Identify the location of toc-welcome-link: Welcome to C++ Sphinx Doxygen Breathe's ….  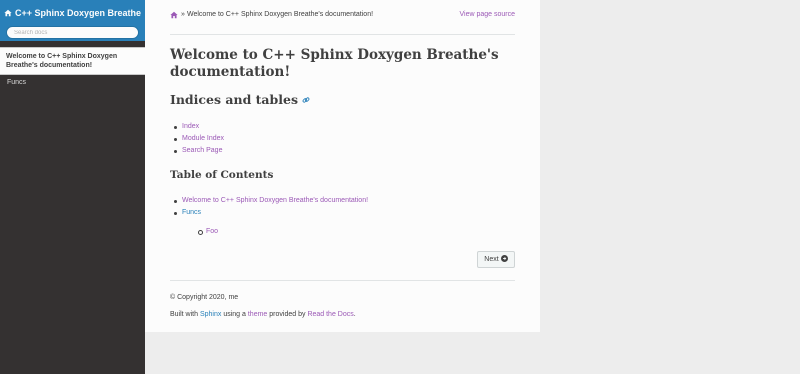
(275, 200).